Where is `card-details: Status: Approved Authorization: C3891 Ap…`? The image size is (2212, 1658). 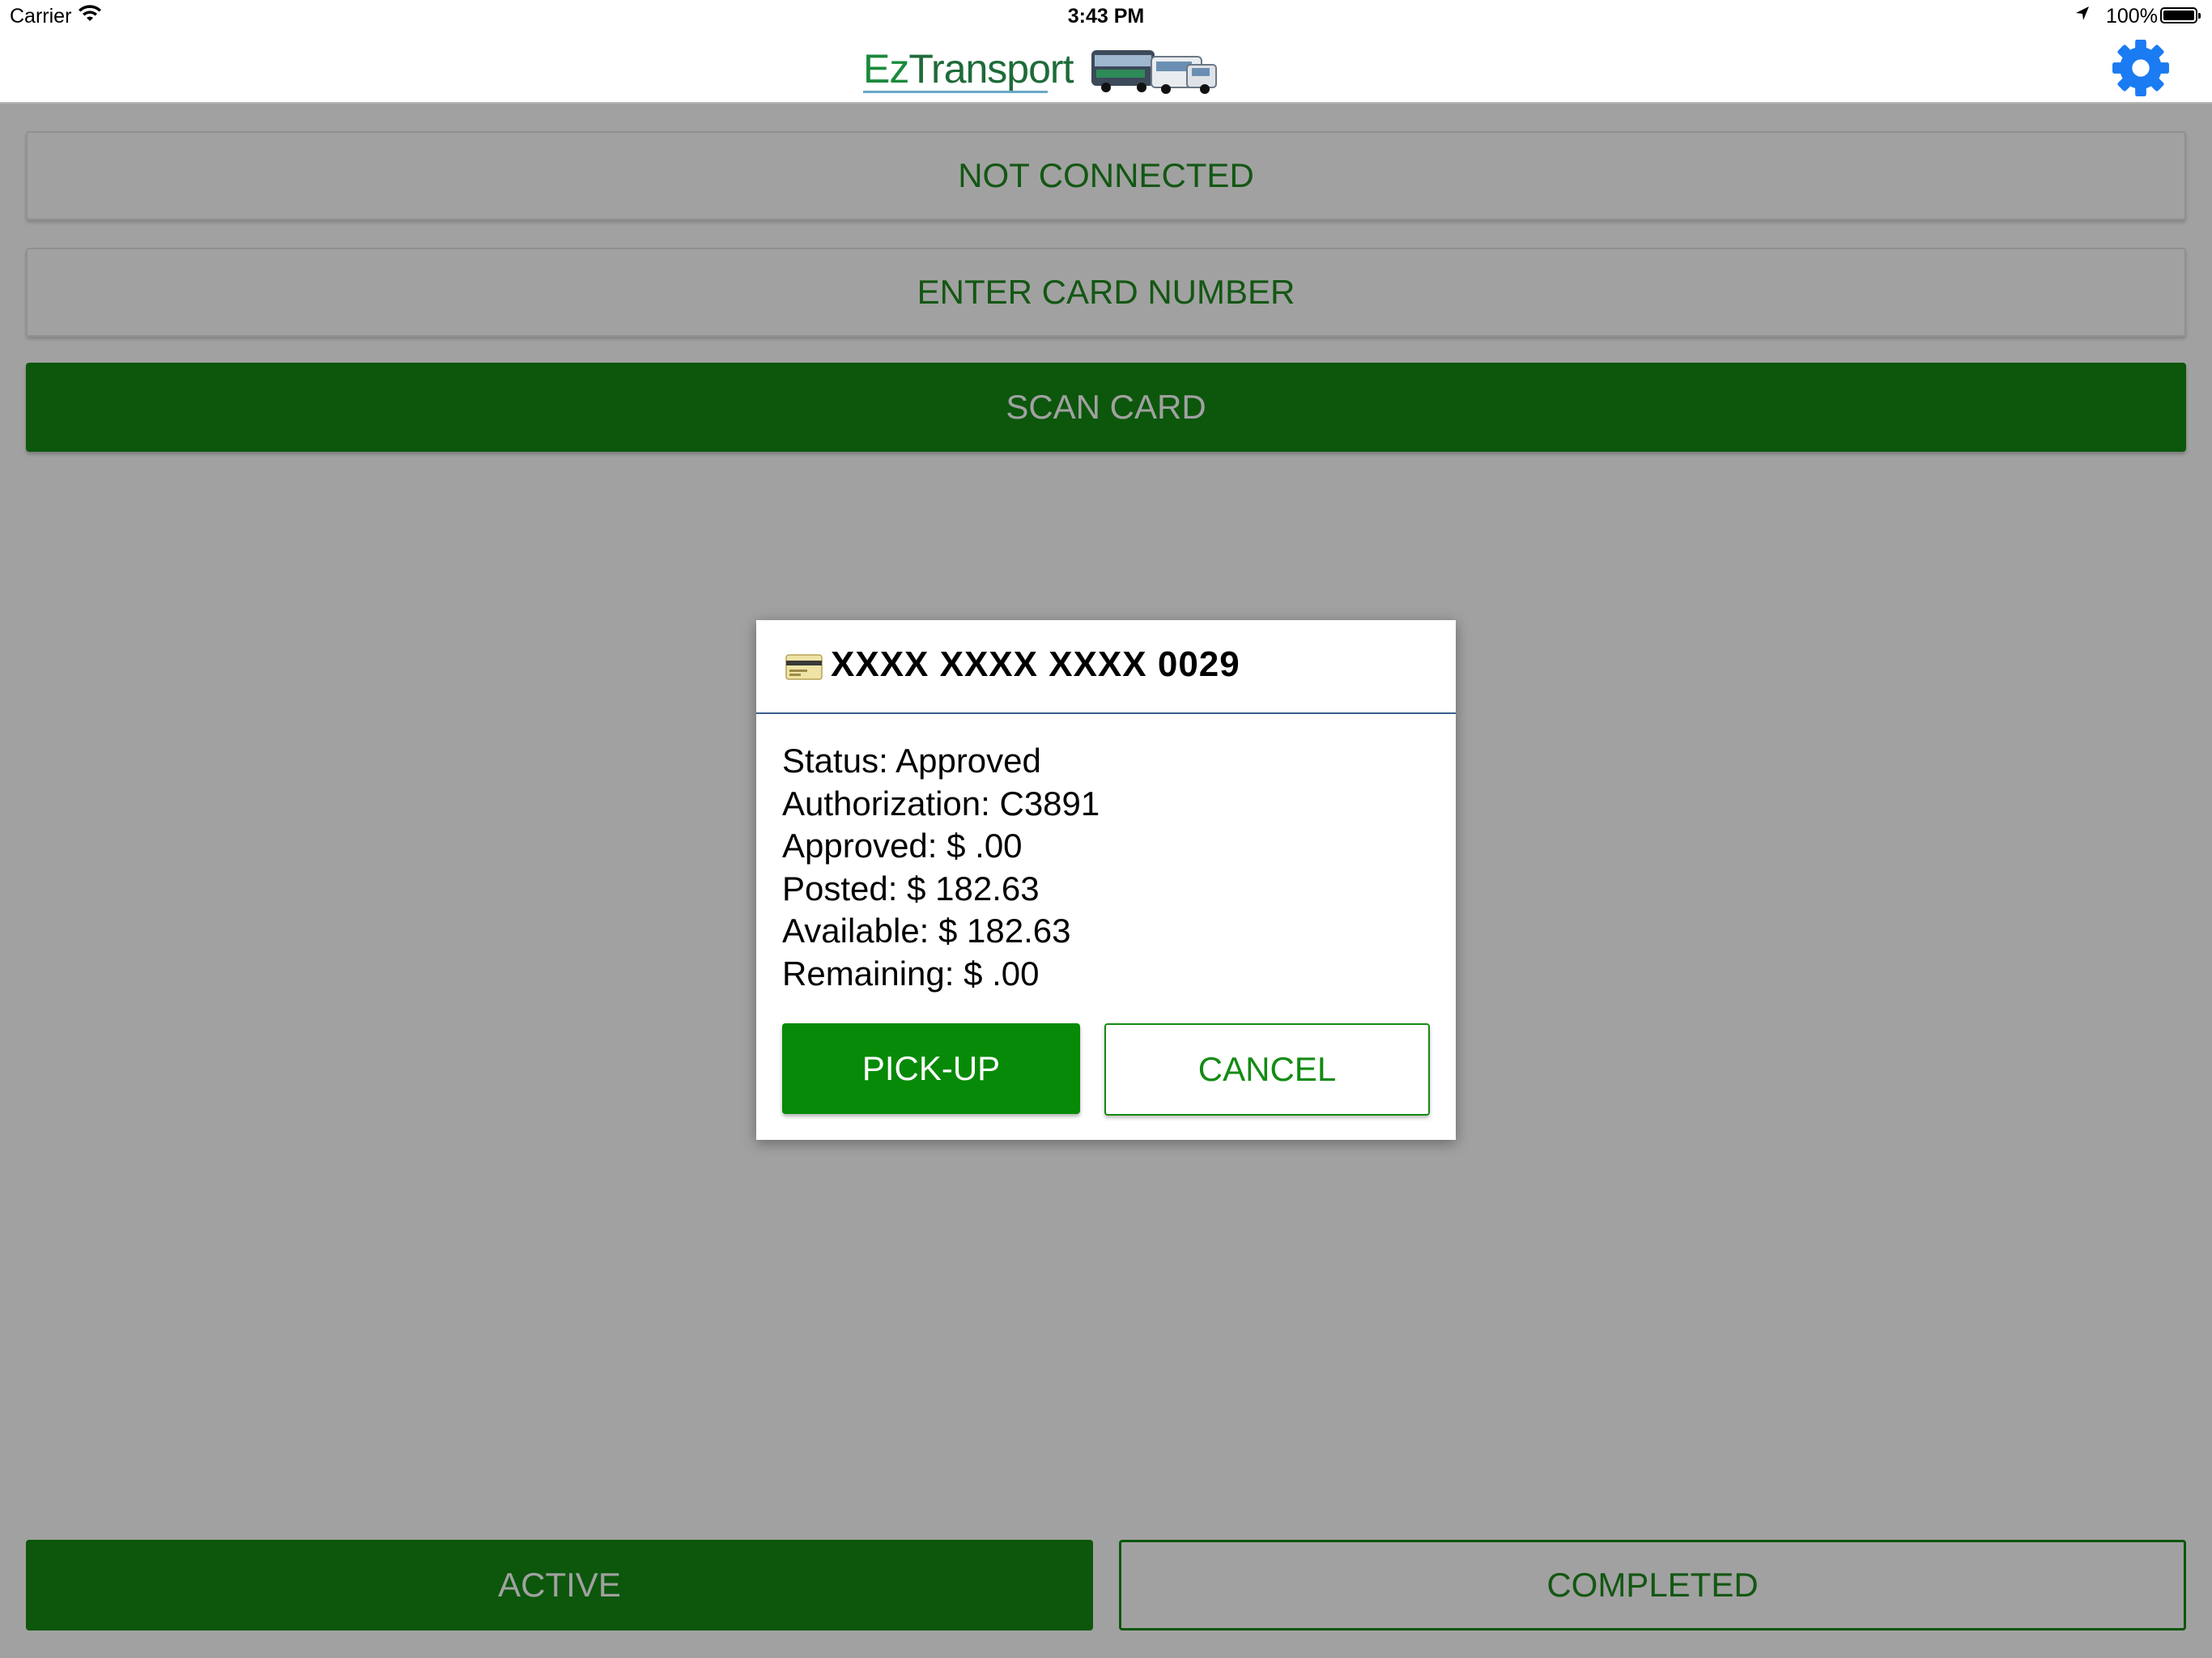 card-details: Status: Approved Authorization: C3891 Ap… is located at coordinates (1106, 867).